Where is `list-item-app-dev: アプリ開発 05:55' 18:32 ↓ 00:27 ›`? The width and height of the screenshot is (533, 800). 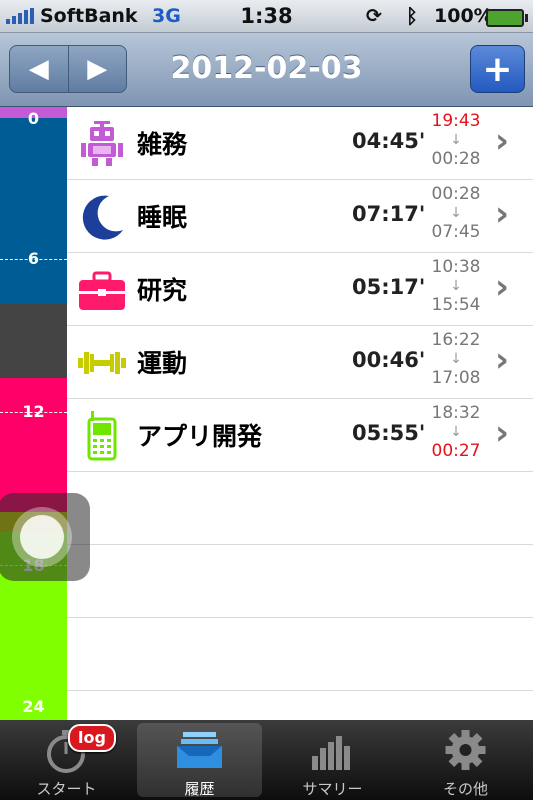
list-item-app-dev: アプリ開発 05:55' 18:32 ↓ 00:27 › is located at coordinates (300, 435).